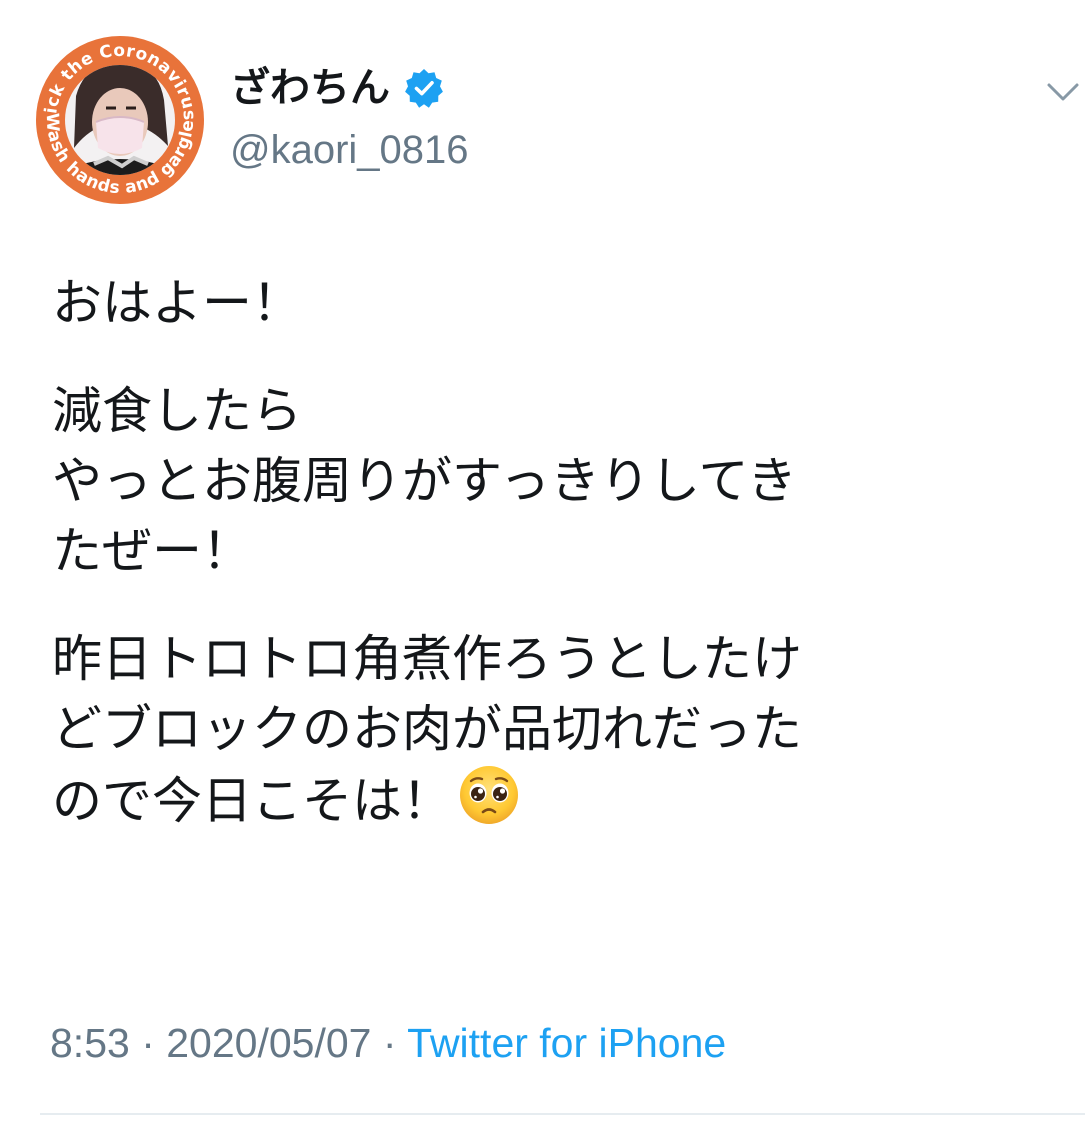 The width and height of the screenshot is (1085, 1133). What do you see at coordinates (177, 411) in the screenshot?
I see `tweet-line: 減食したら` at bounding box center [177, 411].